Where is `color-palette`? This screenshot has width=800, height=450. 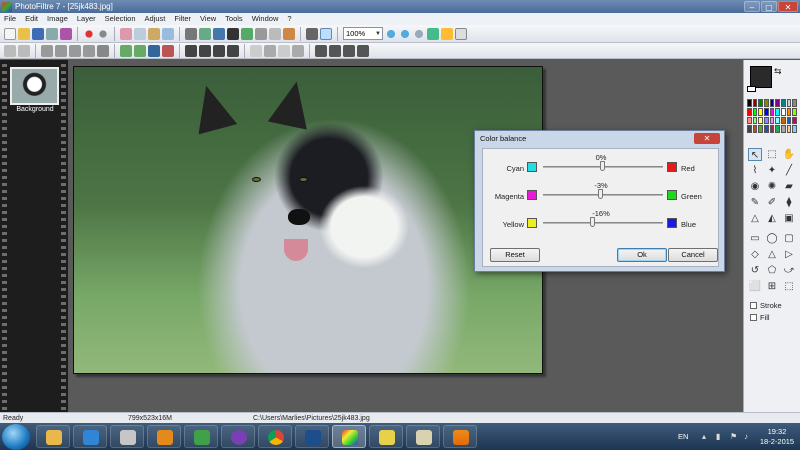 color-palette is located at coordinates (772, 116).